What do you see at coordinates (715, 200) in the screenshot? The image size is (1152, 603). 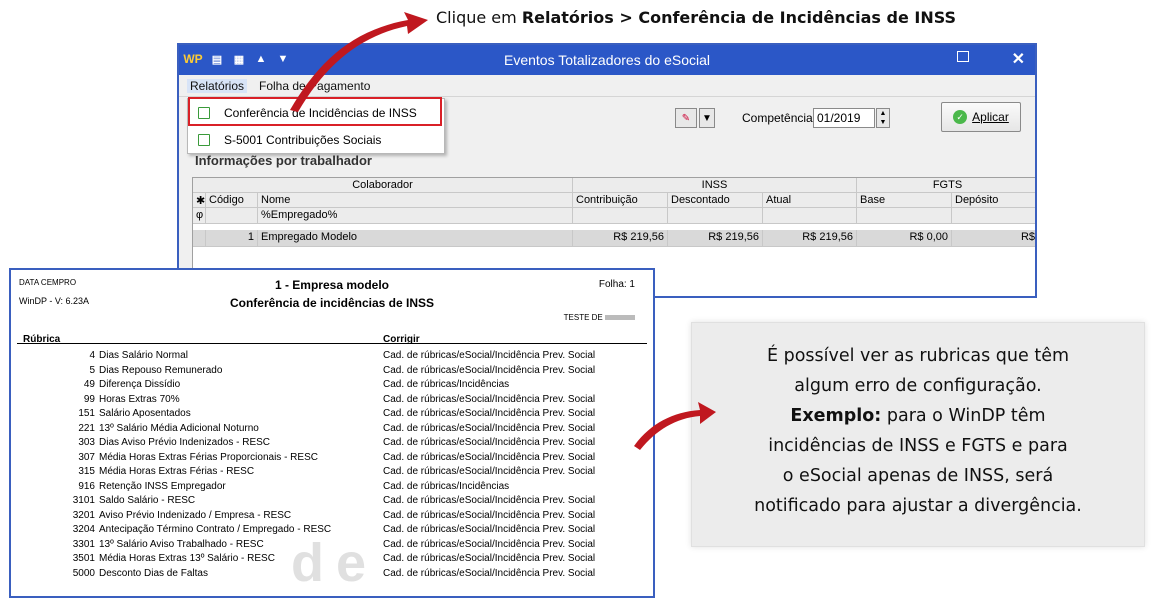 I see `col-descontado: Descontado` at bounding box center [715, 200].